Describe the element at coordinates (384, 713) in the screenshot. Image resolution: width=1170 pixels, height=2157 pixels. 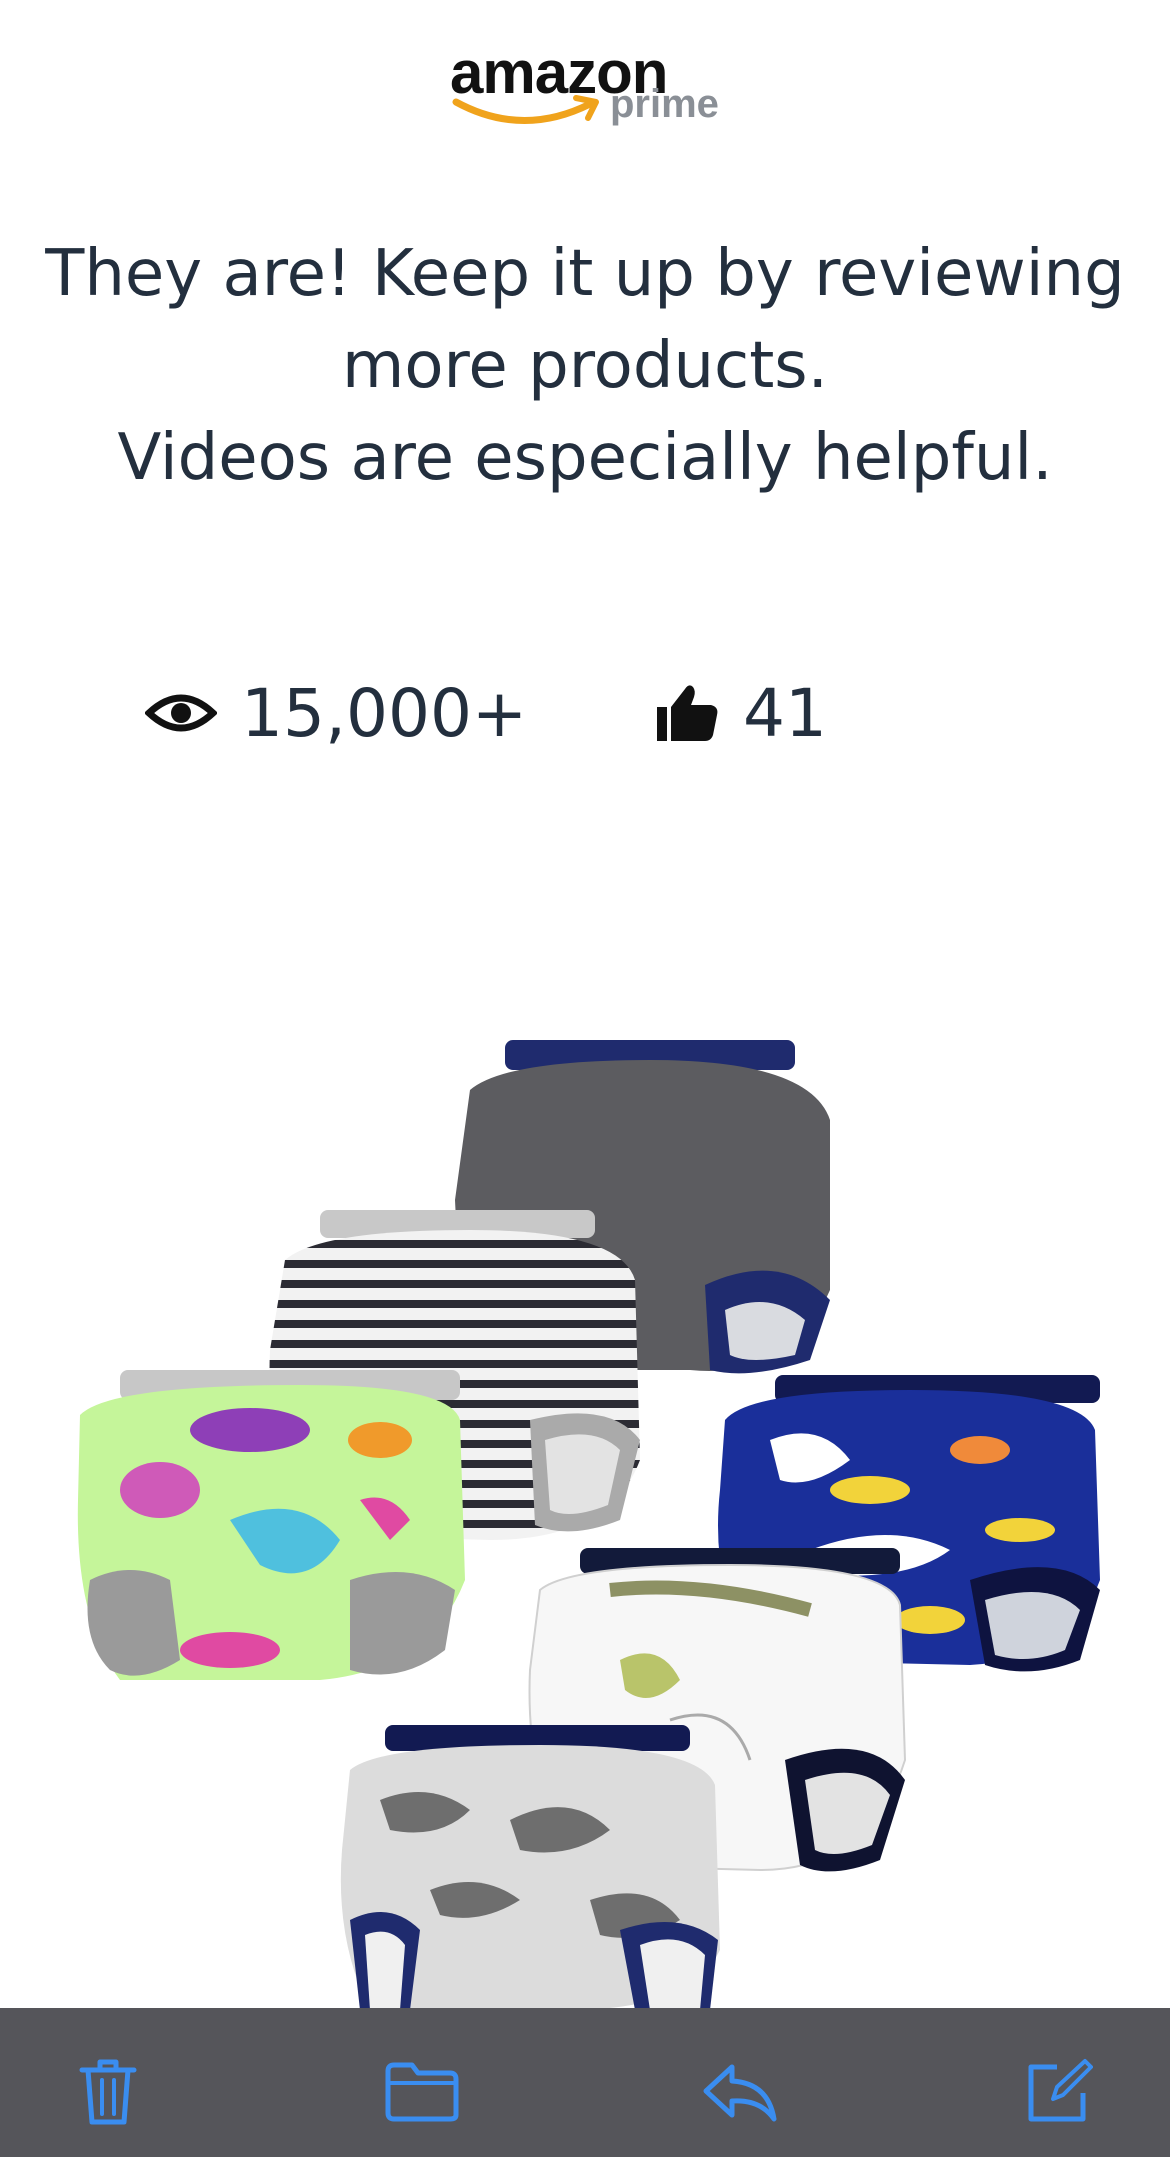
I see `views-count: 15,000+` at that location.